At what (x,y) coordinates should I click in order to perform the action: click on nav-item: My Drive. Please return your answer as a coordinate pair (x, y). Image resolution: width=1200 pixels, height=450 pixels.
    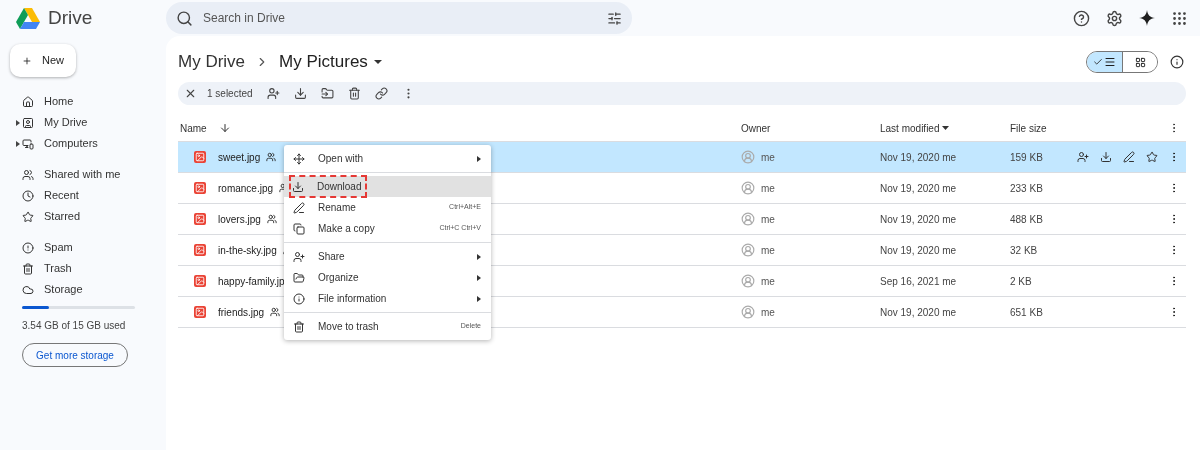
    Looking at the image, I should click on (83, 122).